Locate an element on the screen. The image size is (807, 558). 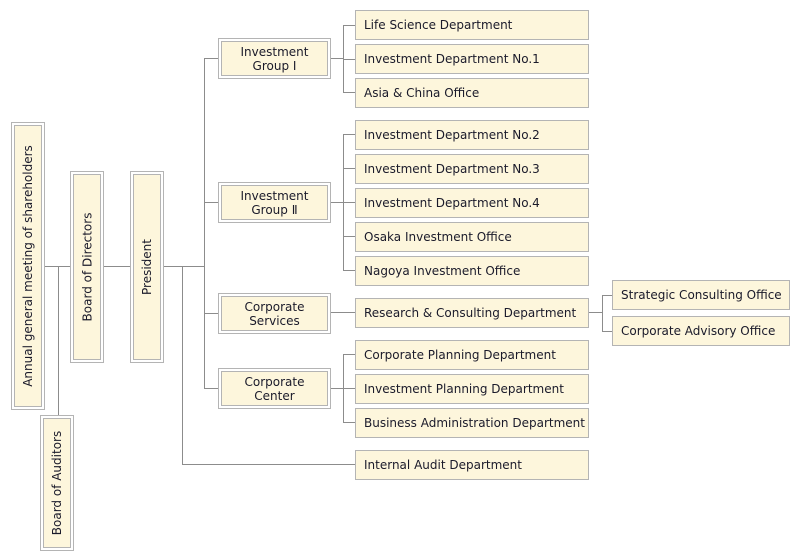
group-label: Group Ⅱ is located at coordinates (274, 209).